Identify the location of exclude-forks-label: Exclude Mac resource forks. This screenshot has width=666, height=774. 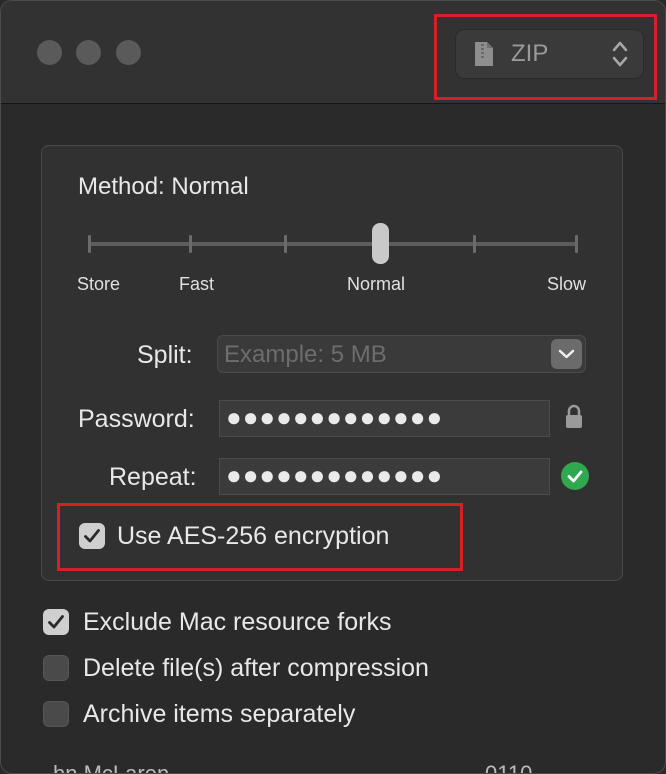
(237, 622).